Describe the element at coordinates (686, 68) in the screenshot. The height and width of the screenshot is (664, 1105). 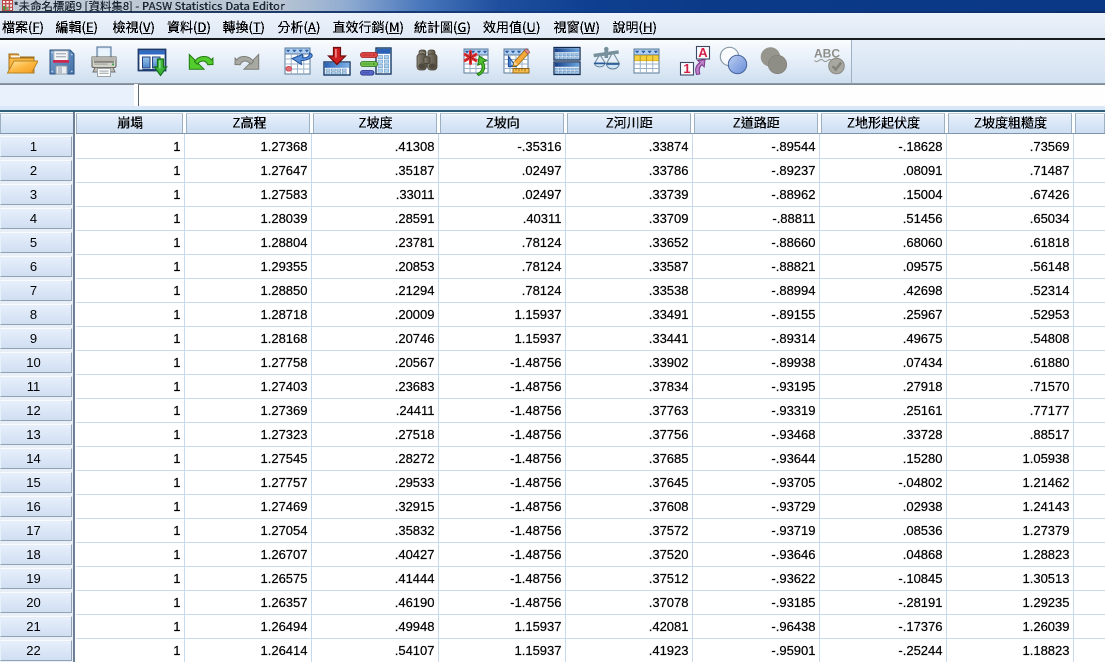
I see `svg-text: 1` at that location.